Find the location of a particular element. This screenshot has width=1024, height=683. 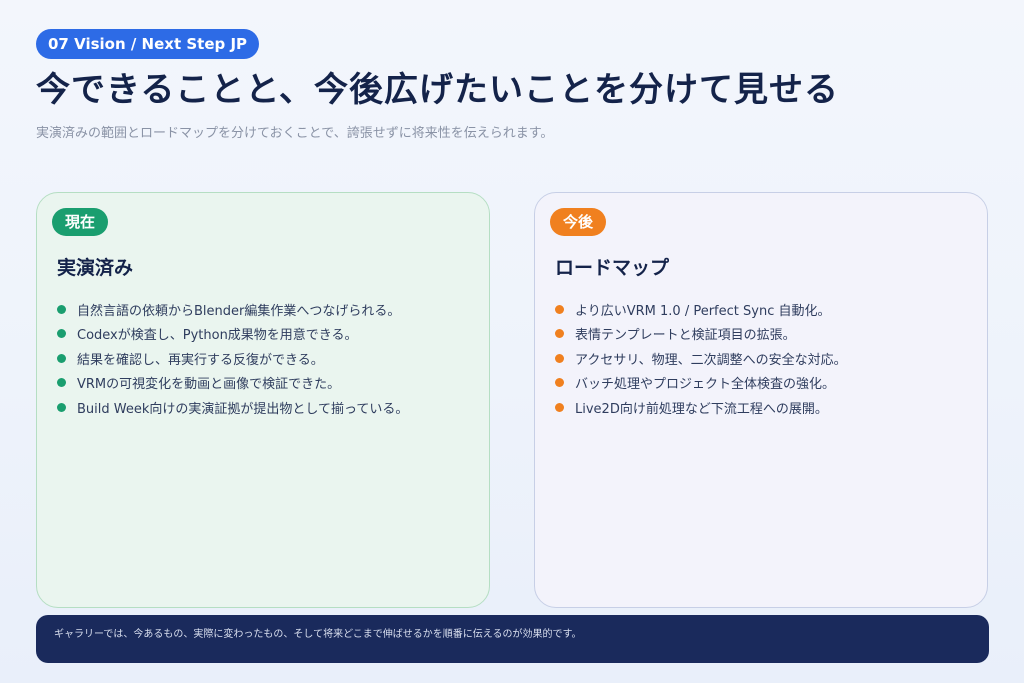

list-item-text: バッチ処理やプロジェクト全体検査の強化。 is located at coordinates (705, 385).